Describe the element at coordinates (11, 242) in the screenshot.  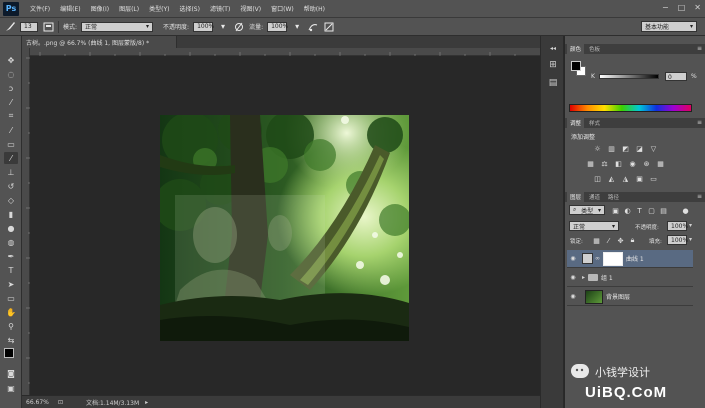
I see `dodge-tool-icon: ◍` at that location.